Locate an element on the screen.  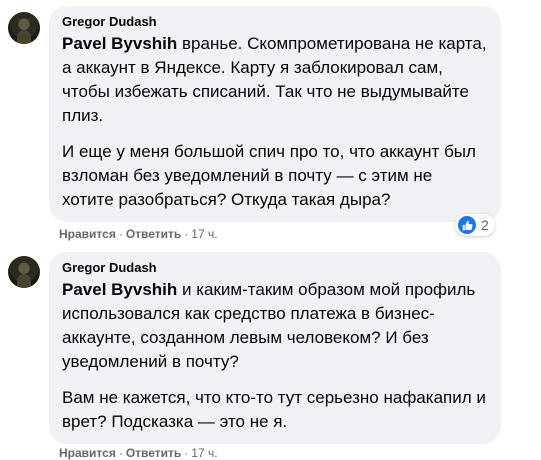
like-icon is located at coordinates (467, 225).